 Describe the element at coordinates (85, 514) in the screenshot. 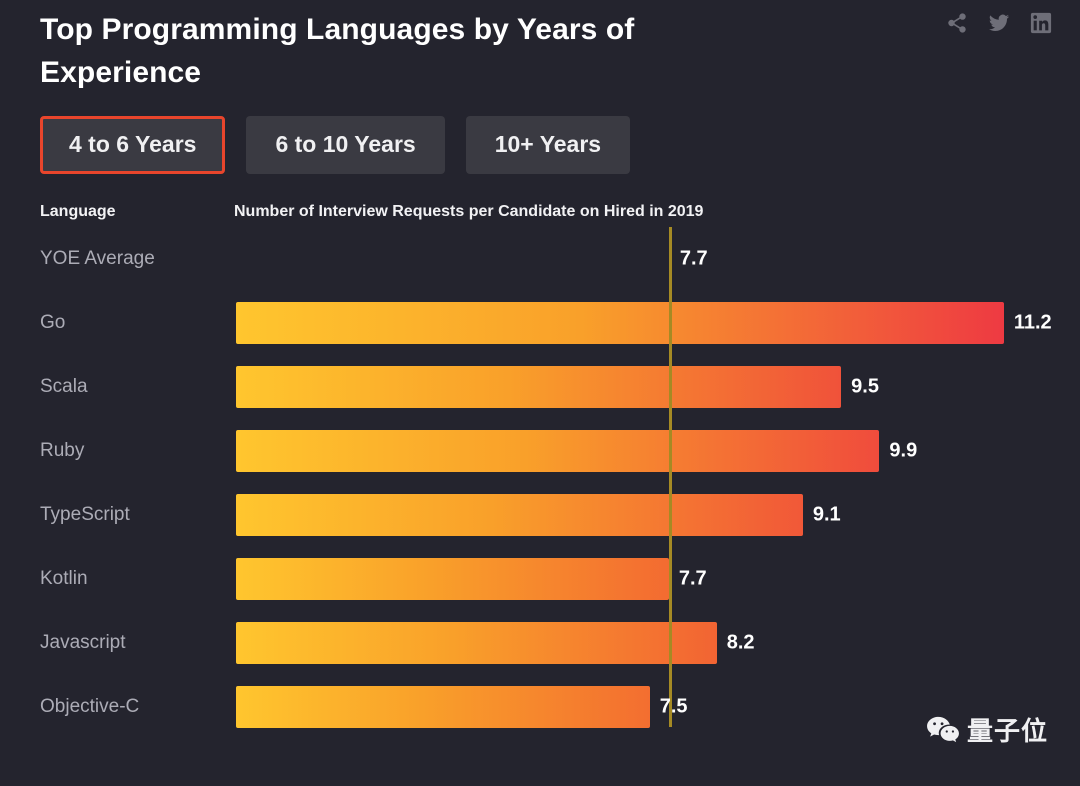

I see `chart-row-label: TypeScript` at that location.